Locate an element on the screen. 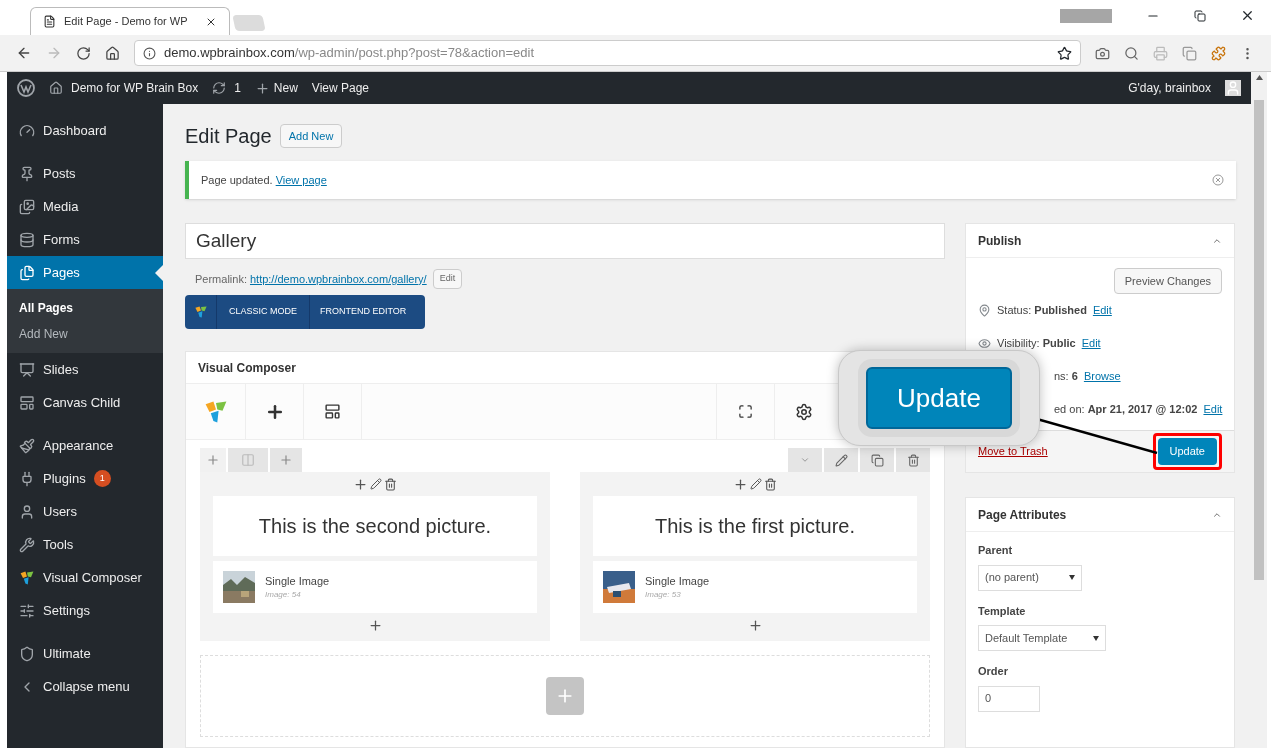  sidebar-item: Media is located at coordinates (85, 206).